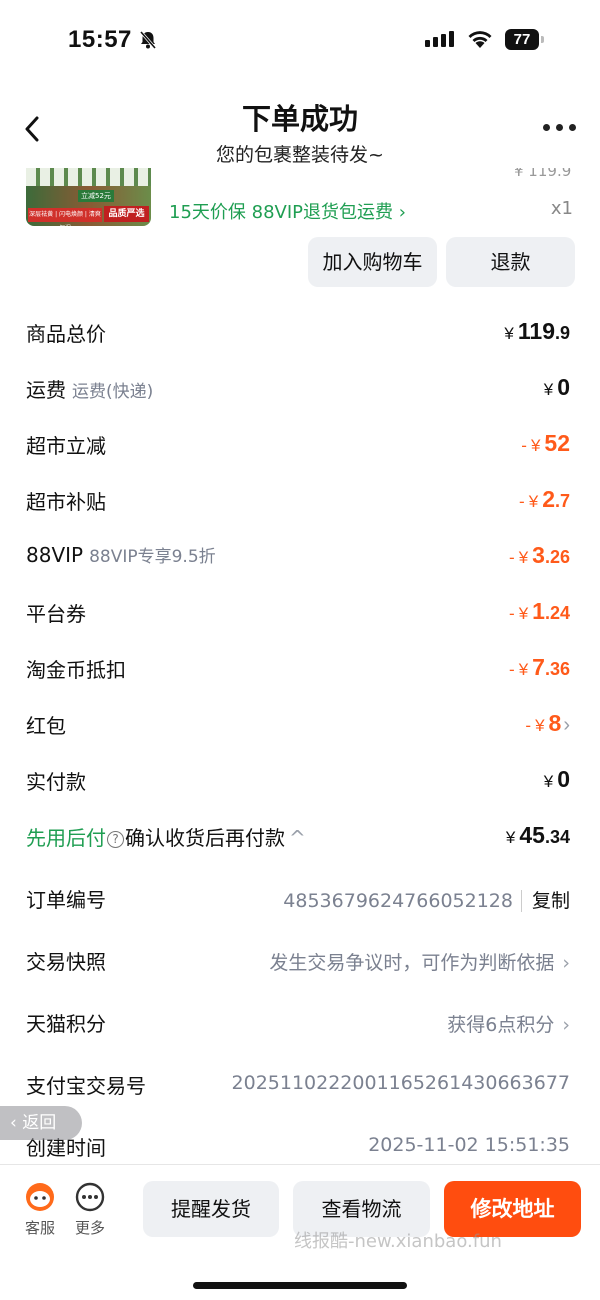  I want to click on row-value: - ¥2.7, so click(544, 499).